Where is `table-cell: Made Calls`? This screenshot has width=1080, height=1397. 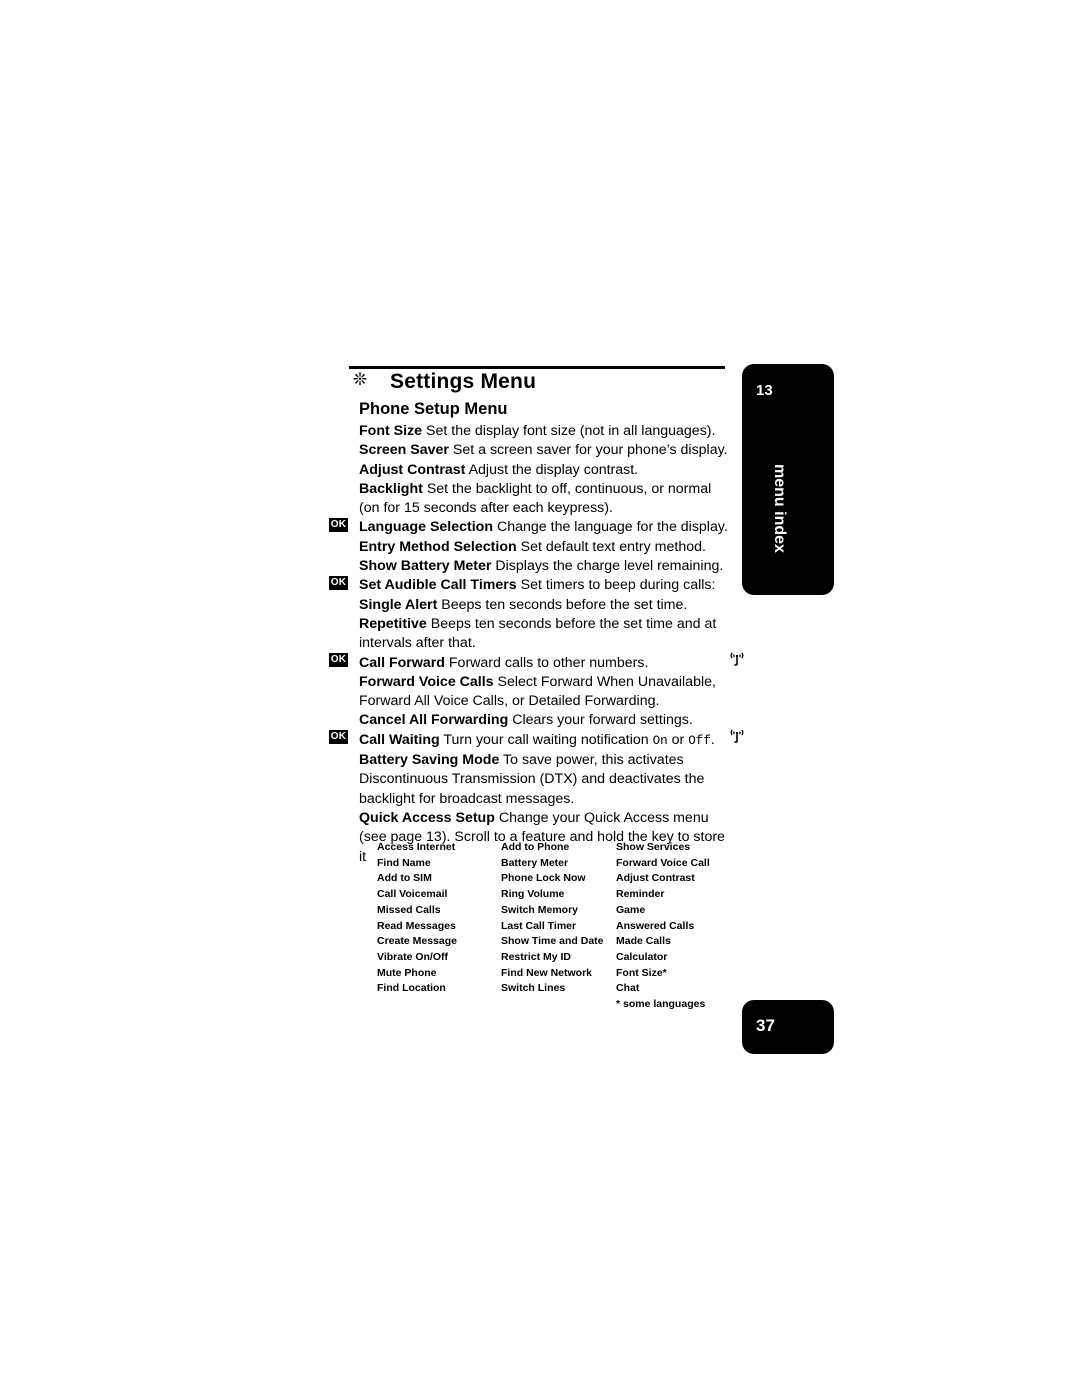
table-cell: Made Calls is located at coordinates (643, 941).